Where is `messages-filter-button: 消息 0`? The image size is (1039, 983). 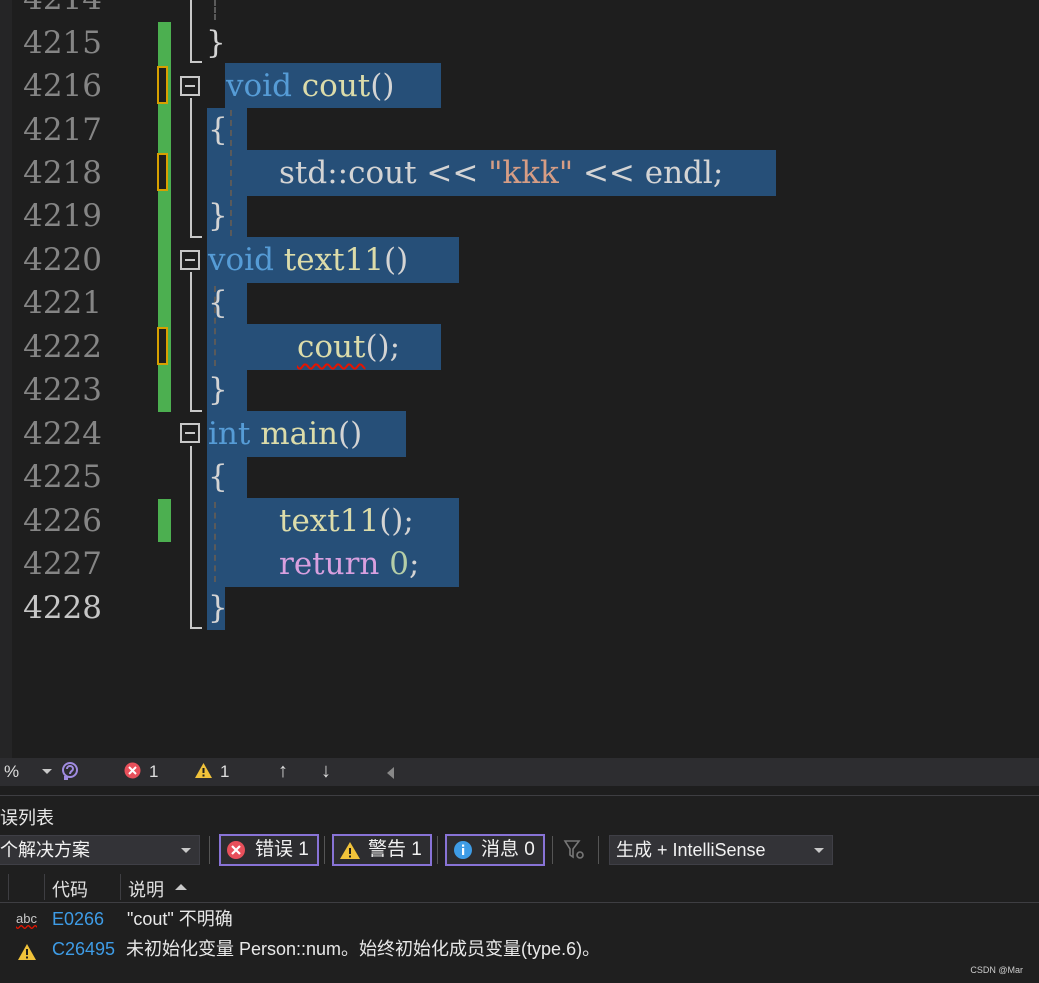
messages-filter-button: 消息 0 is located at coordinates (495, 850).